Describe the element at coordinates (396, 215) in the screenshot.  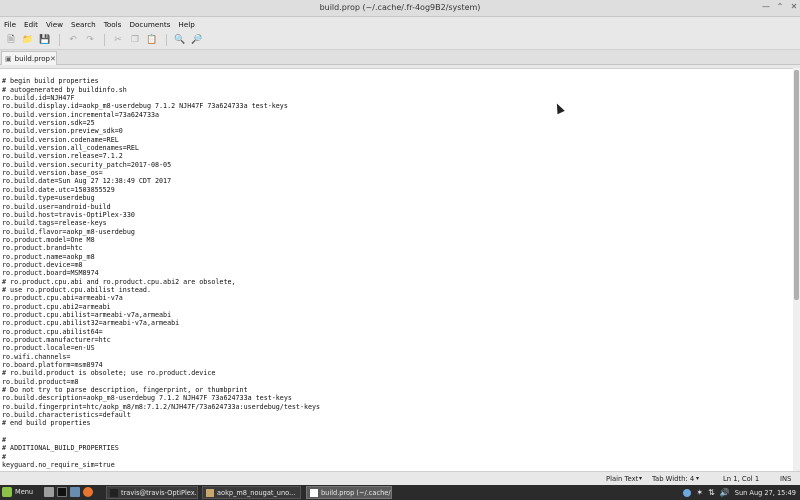
I see `text-line: ro.build.host=travis-OptiPlex-330` at that location.